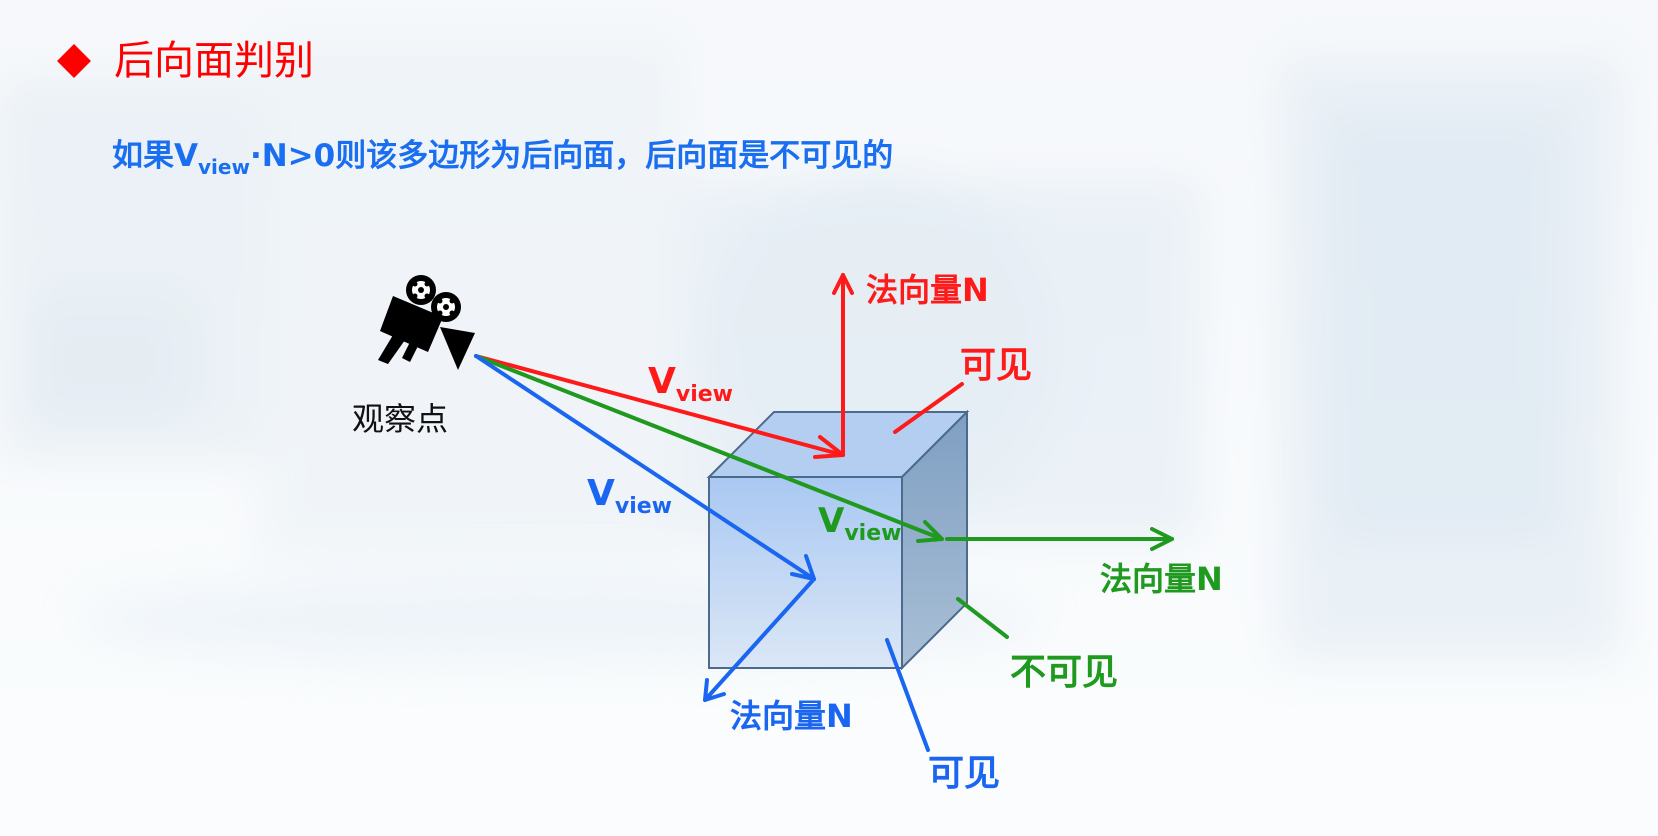  What do you see at coordinates (571, 156) in the screenshot?
I see `subtitle-suffix: ·N>0则该多边形为后向面，后向面是不可见的` at bounding box center [571, 156].